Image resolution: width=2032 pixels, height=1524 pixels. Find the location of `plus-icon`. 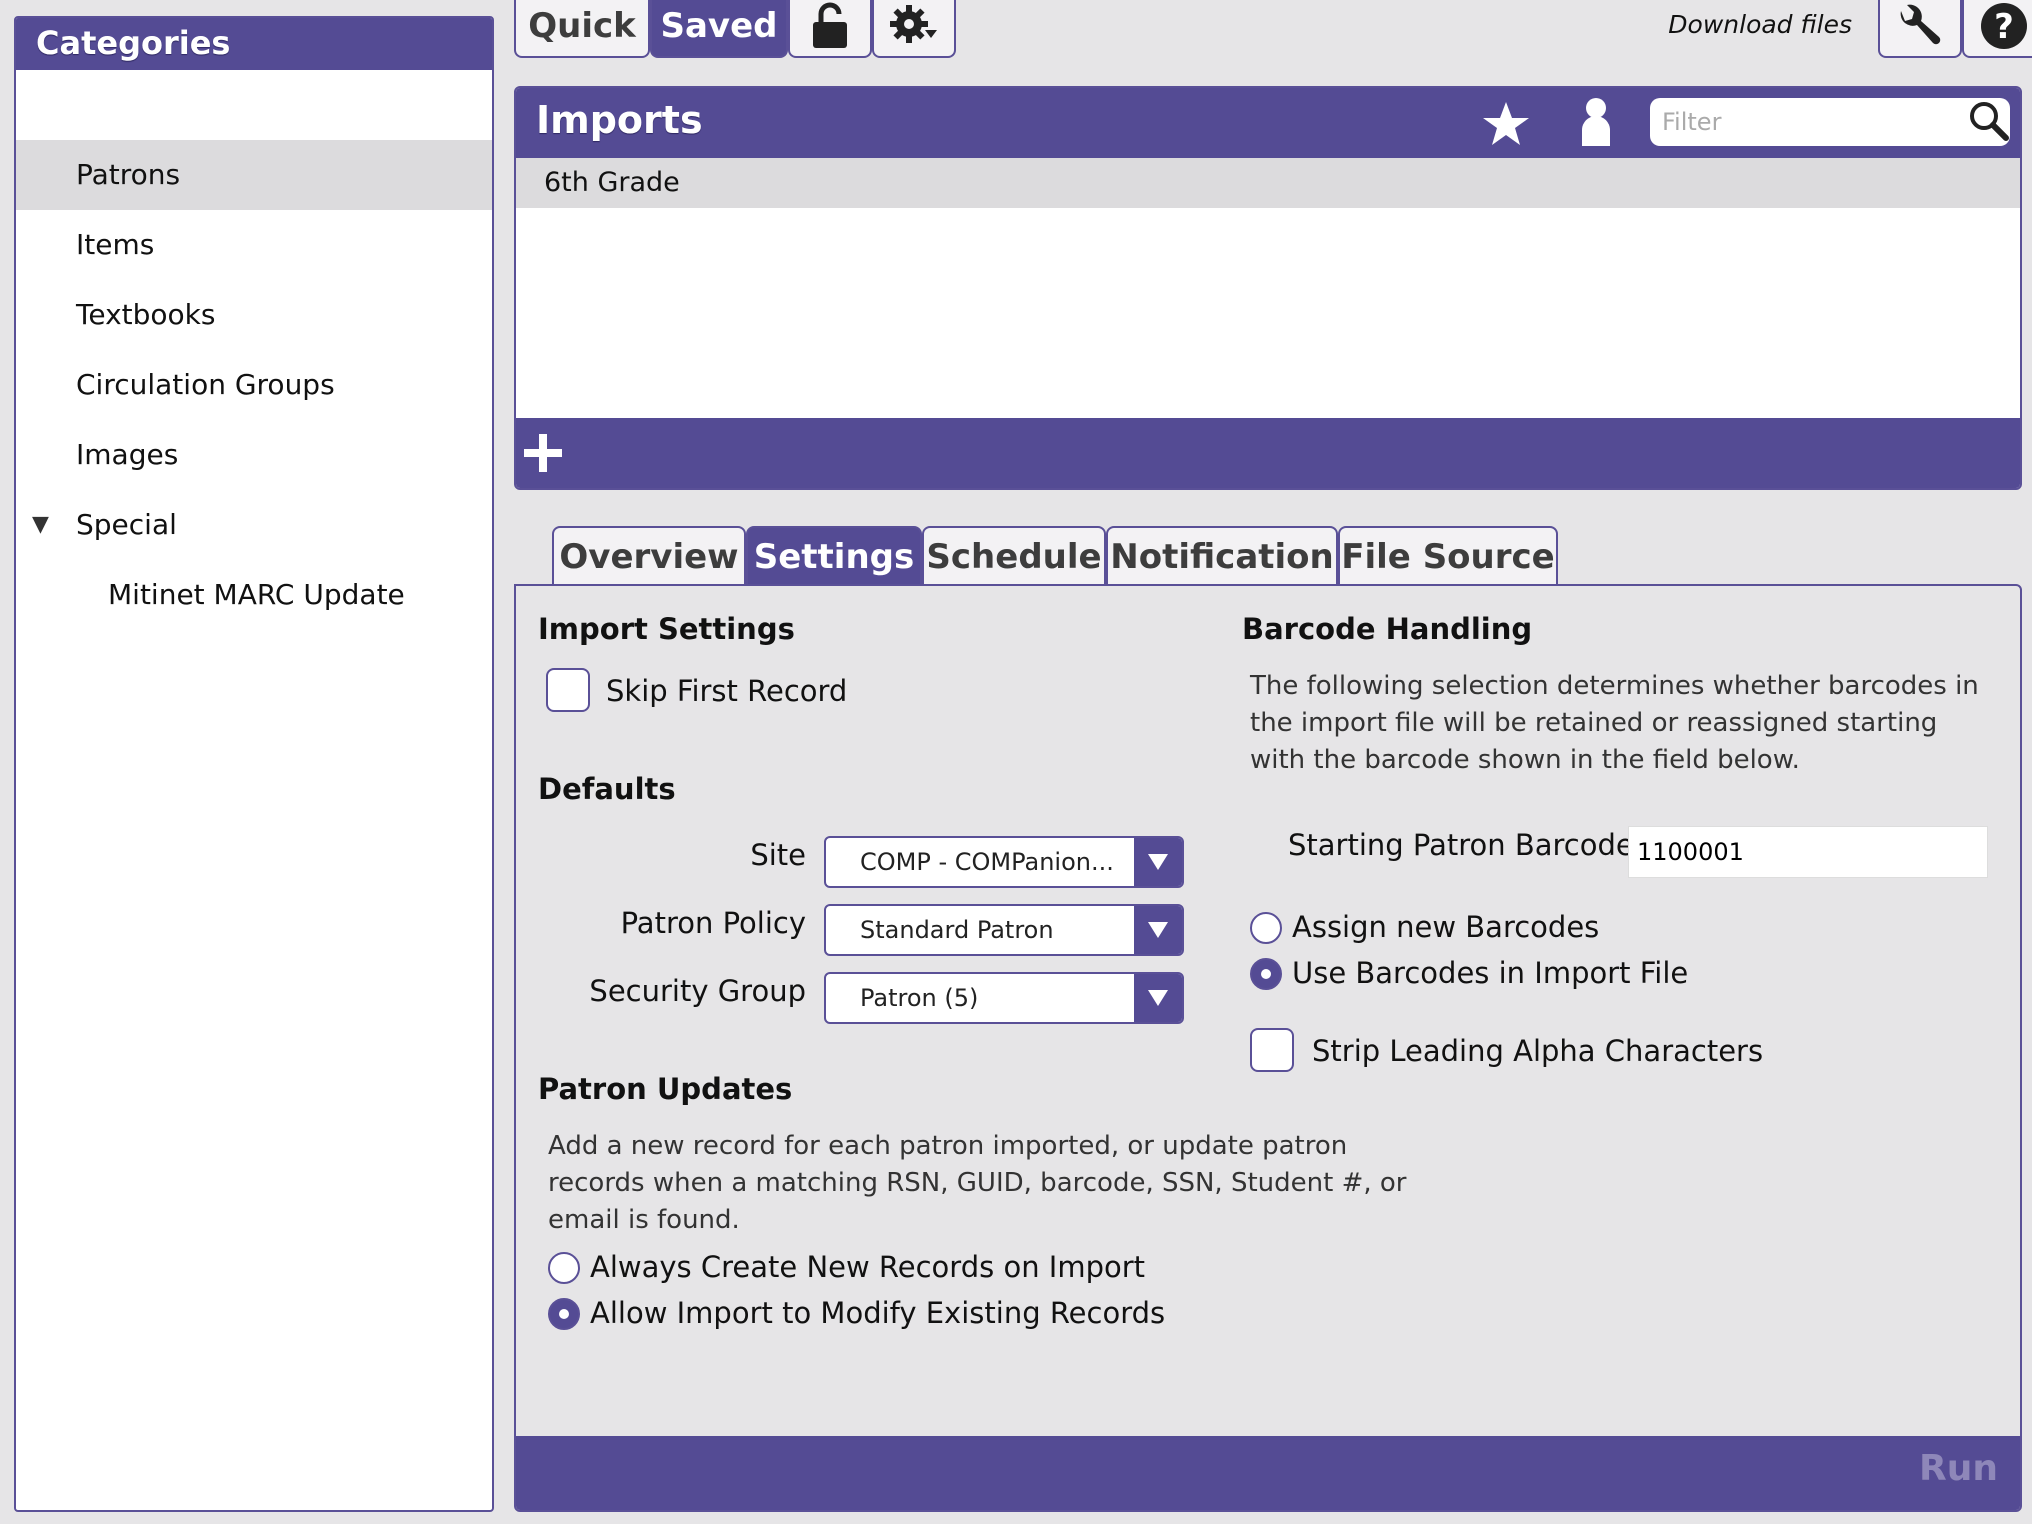

plus-icon is located at coordinates (543, 453).